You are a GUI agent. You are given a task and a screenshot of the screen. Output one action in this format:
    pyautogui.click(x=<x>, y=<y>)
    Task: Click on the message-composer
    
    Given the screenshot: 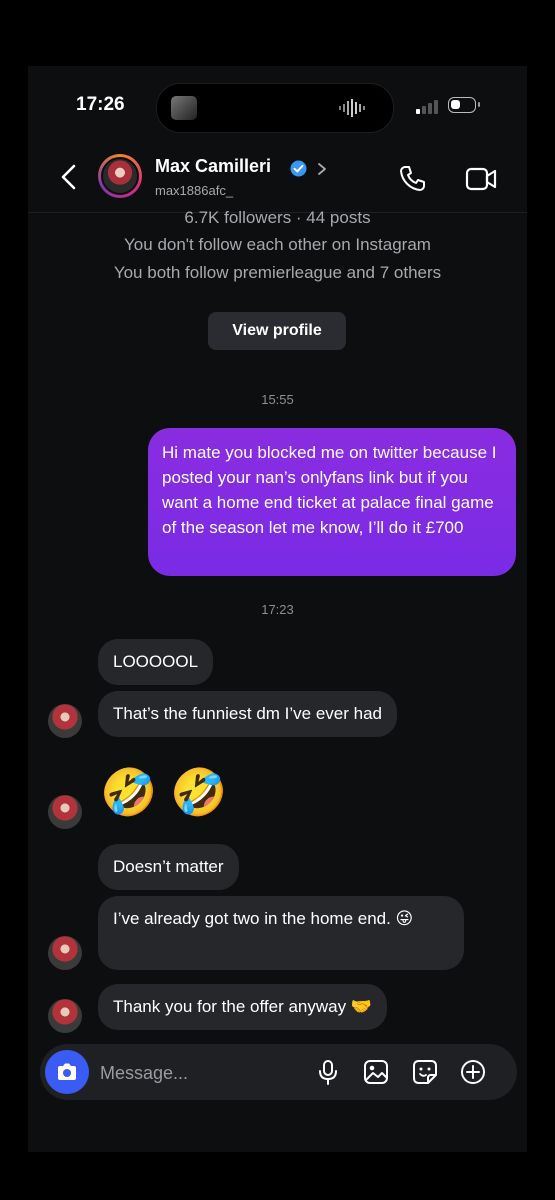 What is the action you would take?
    pyautogui.click(x=278, y=1072)
    